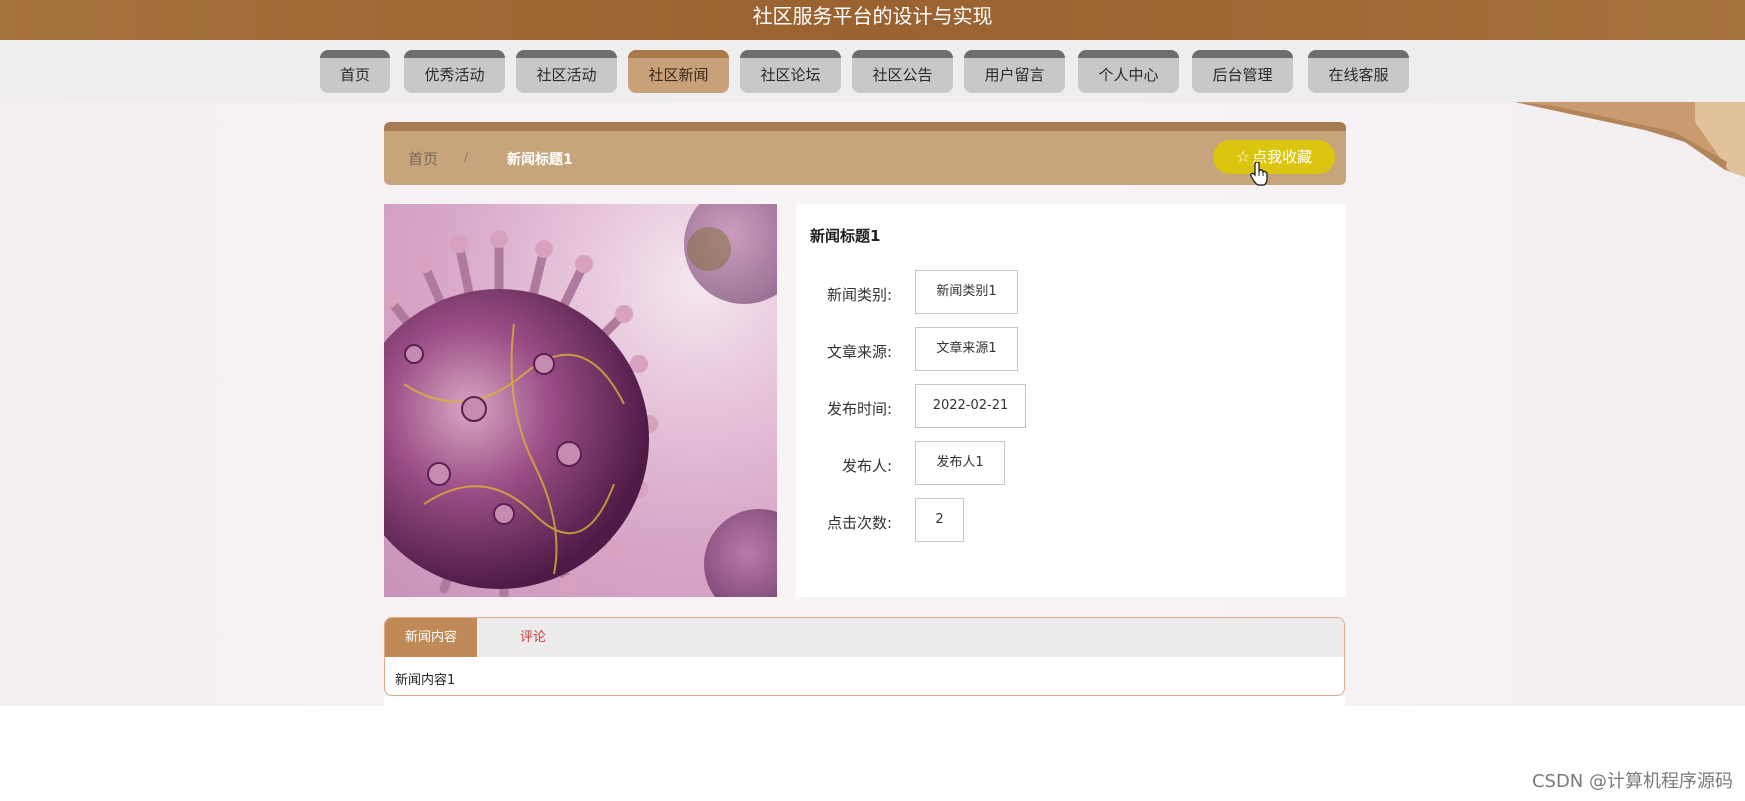 Image resolution: width=1745 pixels, height=801 pixels. I want to click on nav-item-home: 首页, so click(355, 71).